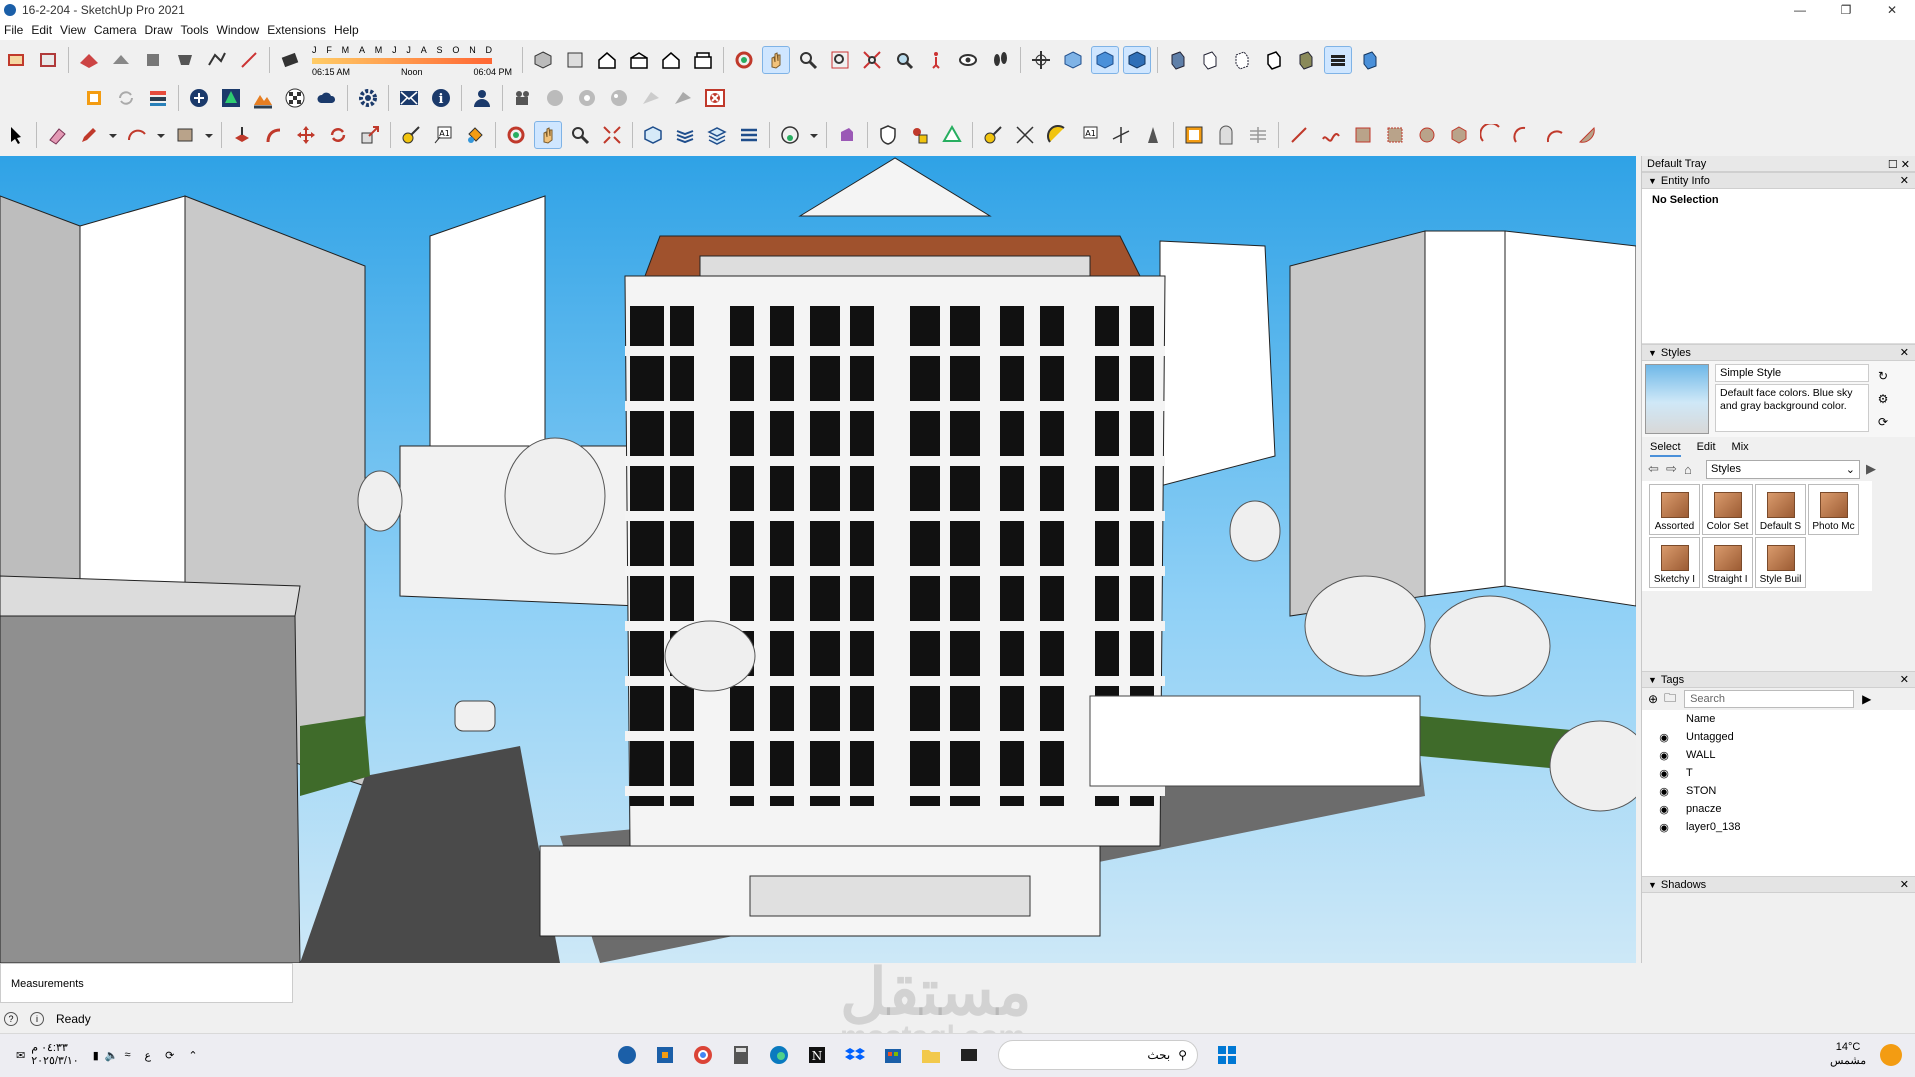  I want to click on info-icon: i, so click(441, 98).